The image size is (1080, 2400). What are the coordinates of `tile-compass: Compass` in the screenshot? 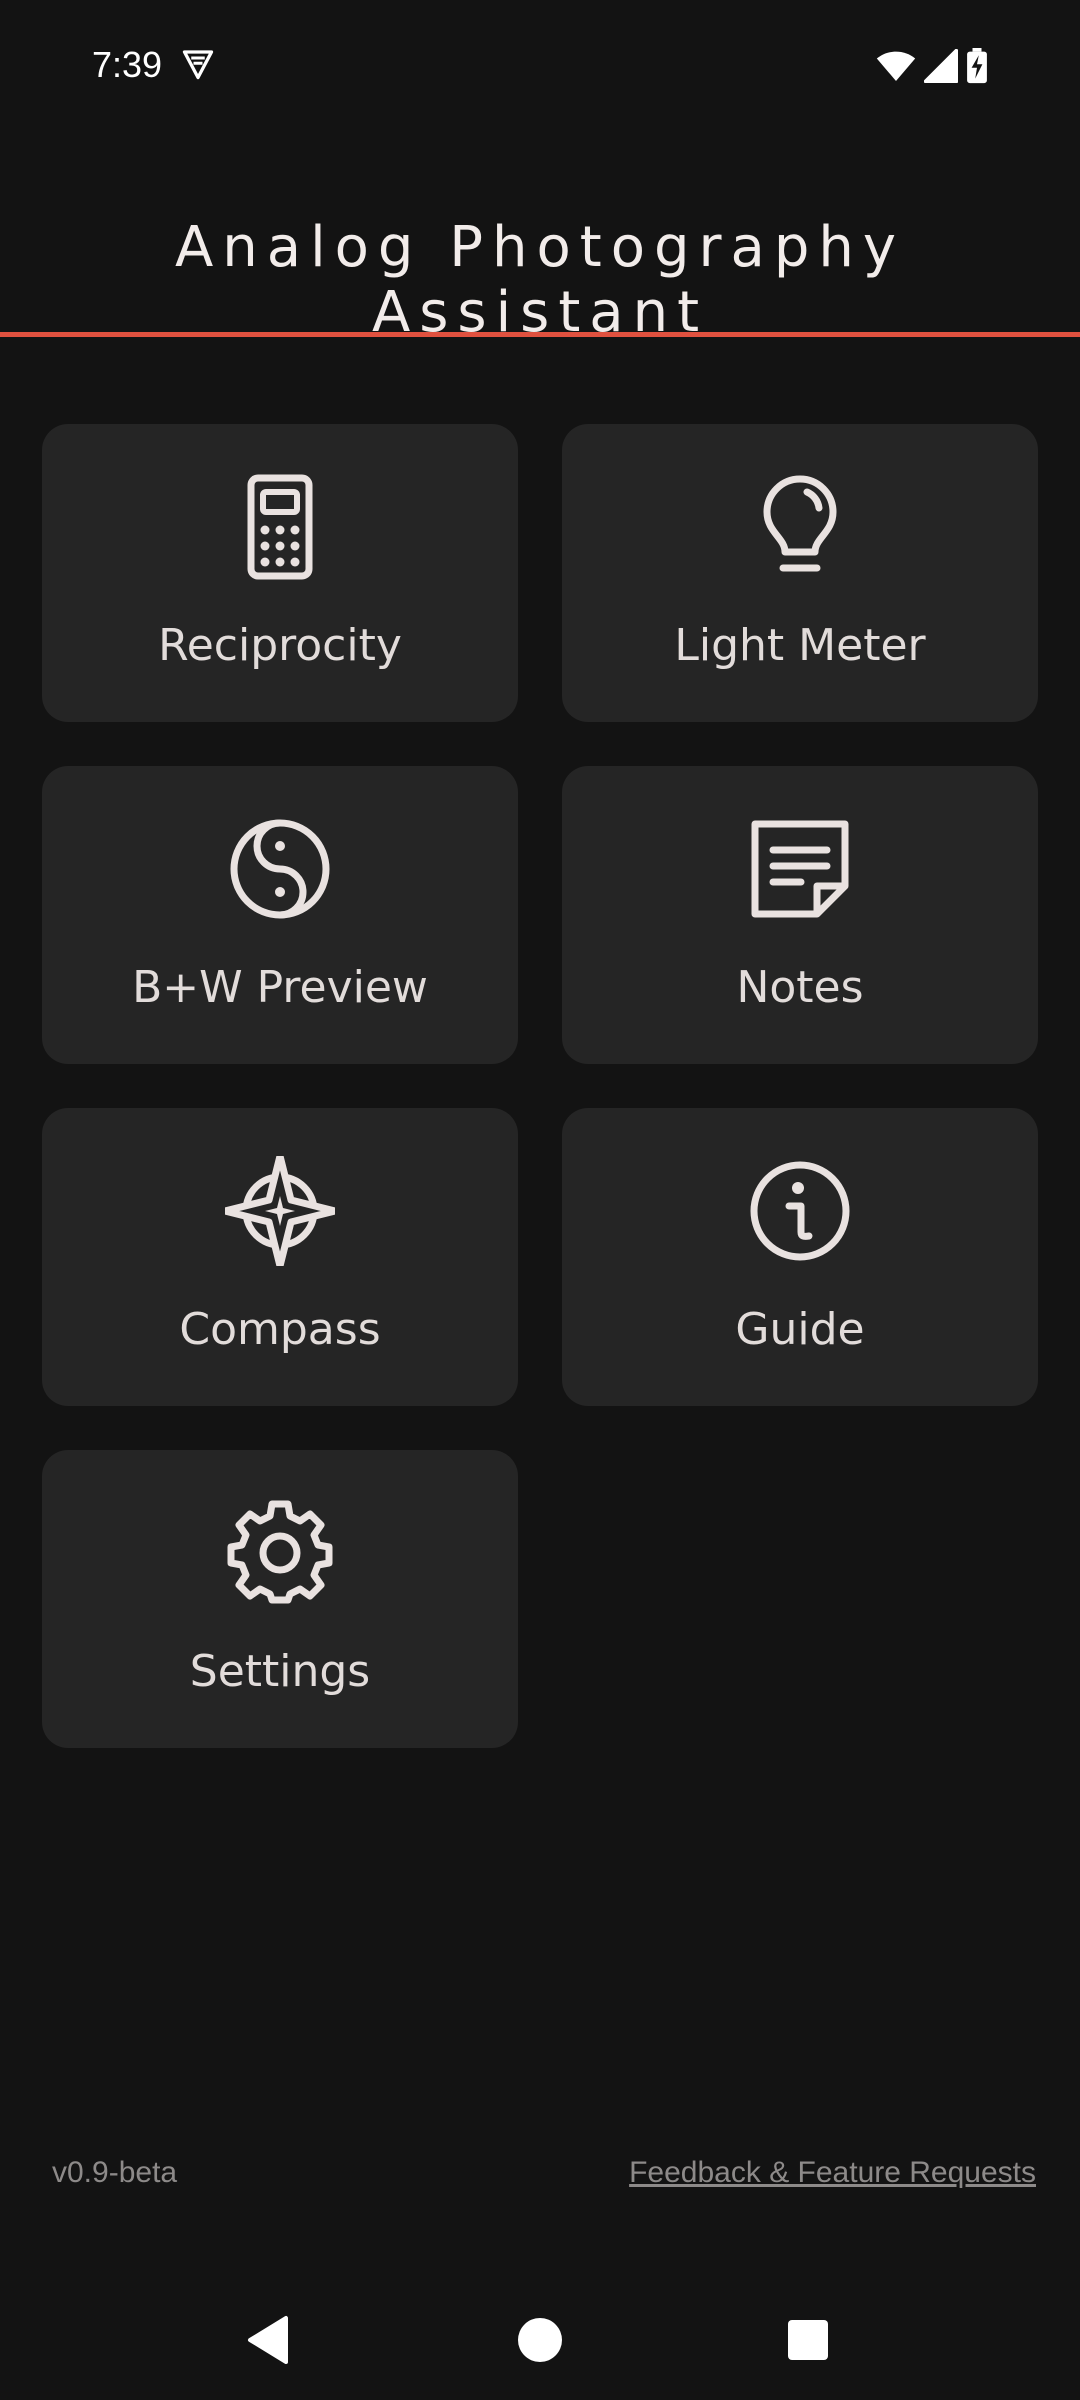 It's located at (280, 1257).